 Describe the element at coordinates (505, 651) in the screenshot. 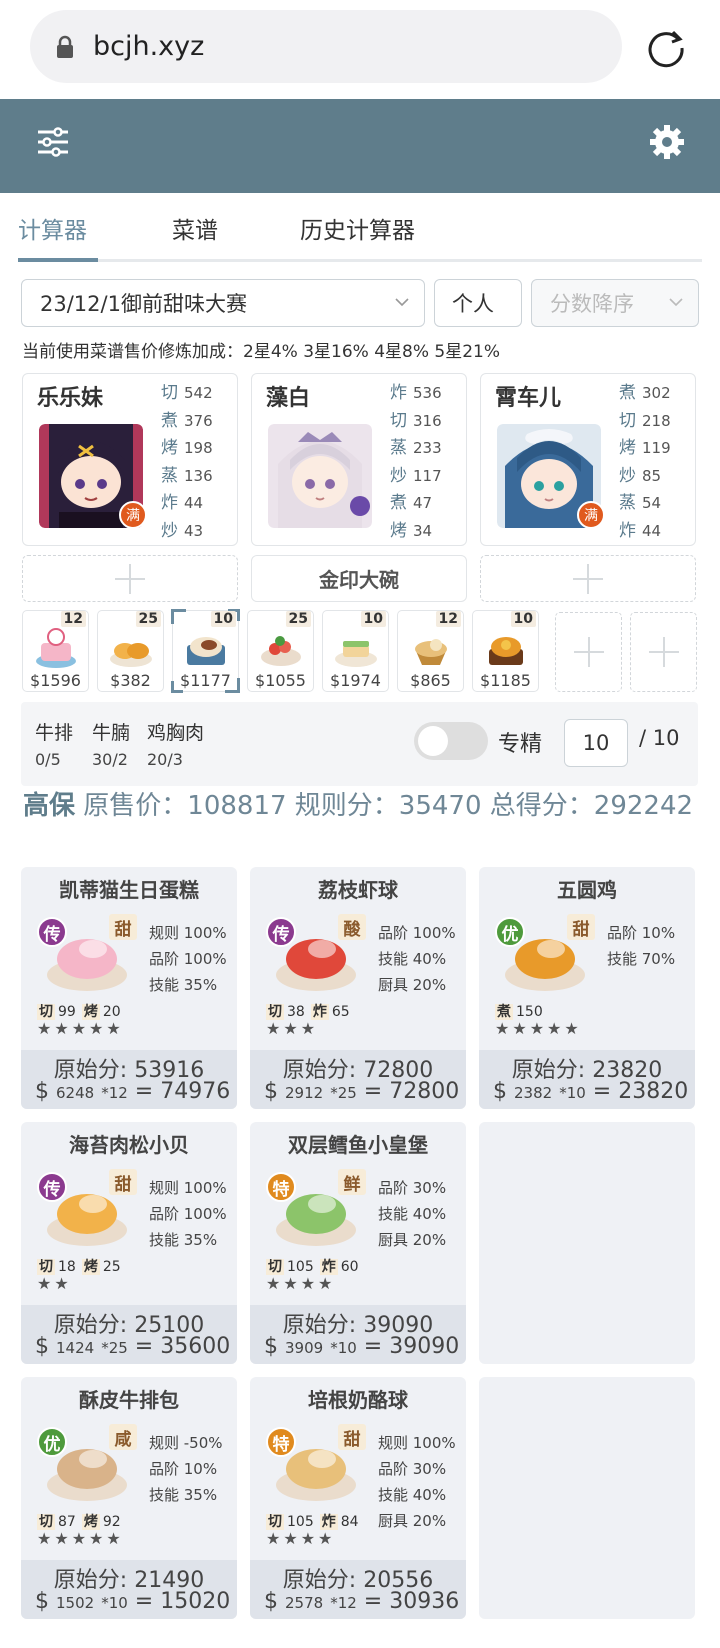

I see `dish-slot: 10 $1185` at that location.